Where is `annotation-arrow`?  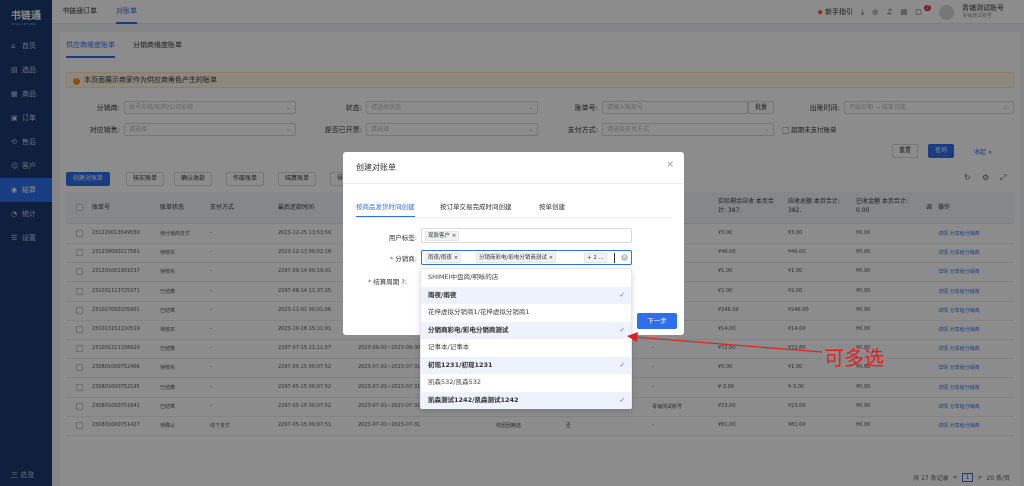
annotation-arrow is located at coordinates (725, 342).